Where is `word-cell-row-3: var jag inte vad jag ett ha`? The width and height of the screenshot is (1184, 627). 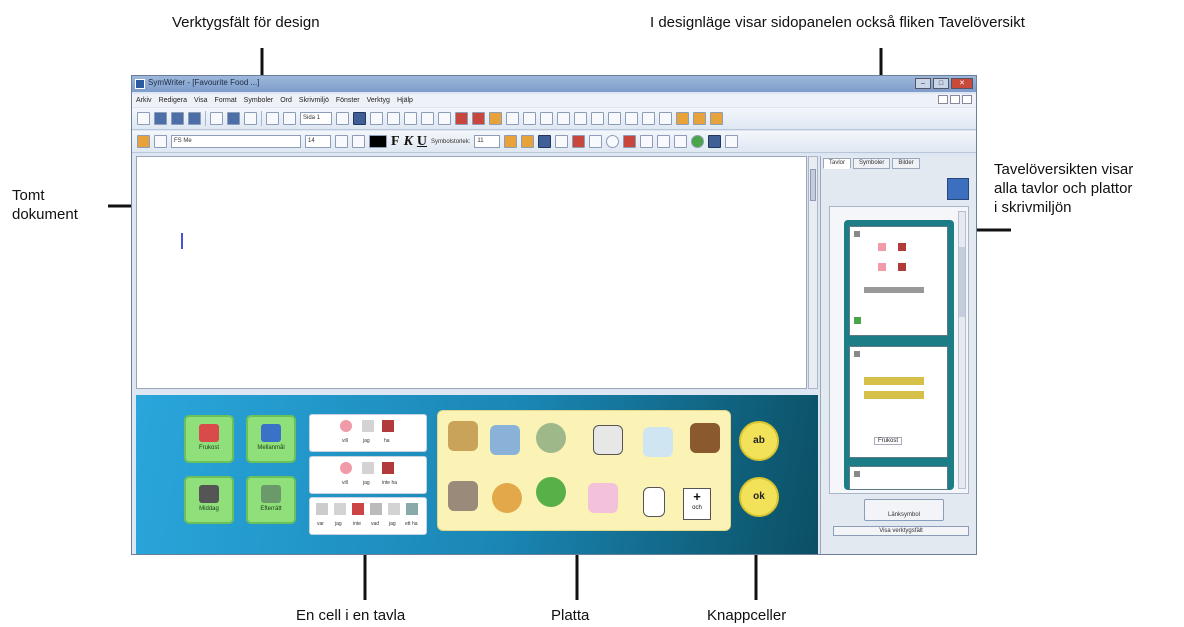 word-cell-row-3: var jag inte vad jag ett ha is located at coordinates (368, 516).